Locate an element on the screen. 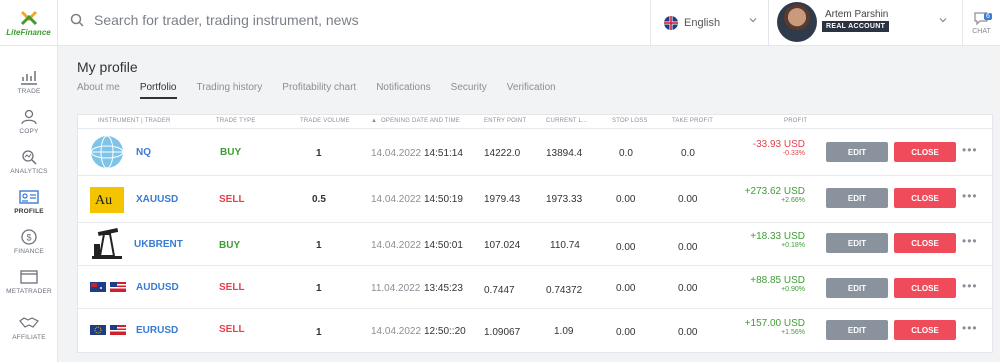 Image resolution: width=1000 pixels, height=362 pixels. uk-flag-icon is located at coordinates (671, 23).